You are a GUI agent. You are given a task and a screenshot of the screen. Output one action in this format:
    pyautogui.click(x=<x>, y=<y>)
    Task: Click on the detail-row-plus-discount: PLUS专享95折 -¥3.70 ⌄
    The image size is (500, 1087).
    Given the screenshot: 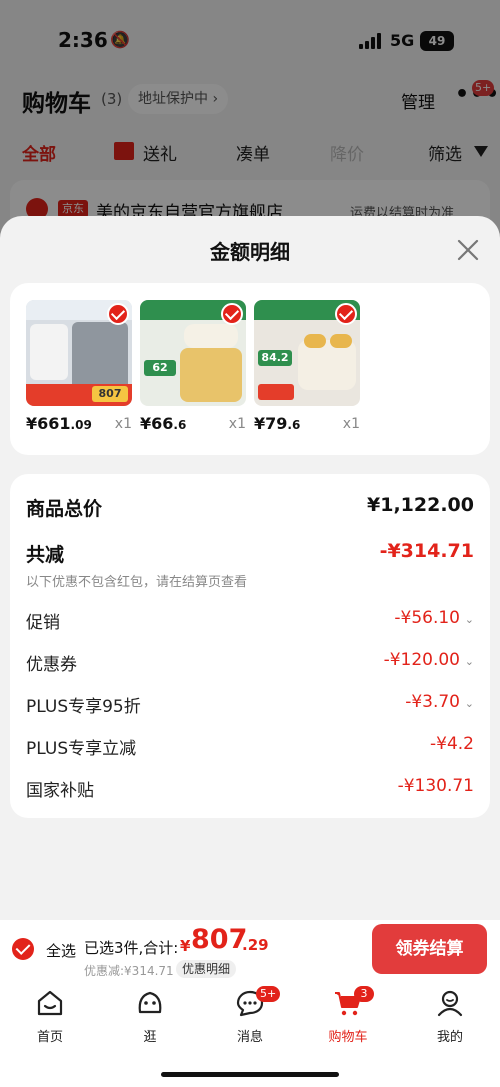 What is the action you would take?
    pyautogui.click(x=250, y=705)
    